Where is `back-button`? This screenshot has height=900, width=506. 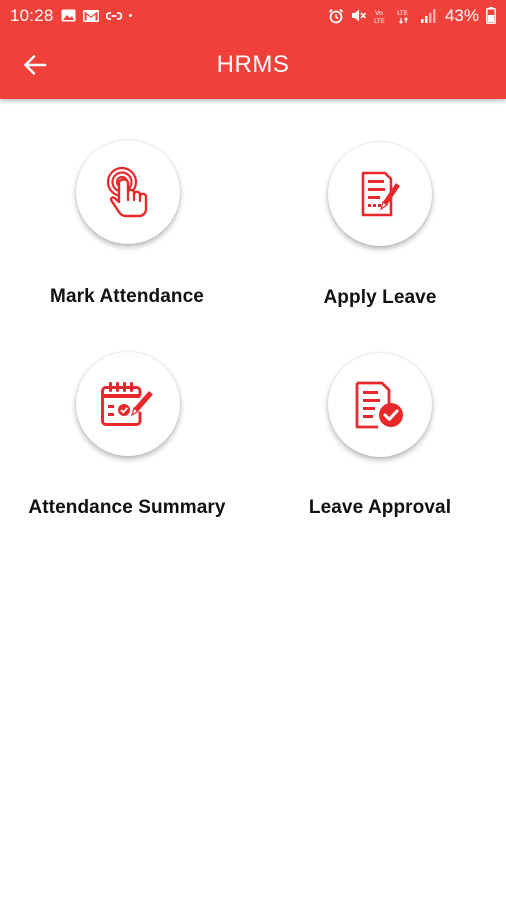 back-button is located at coordinates (35, 65).